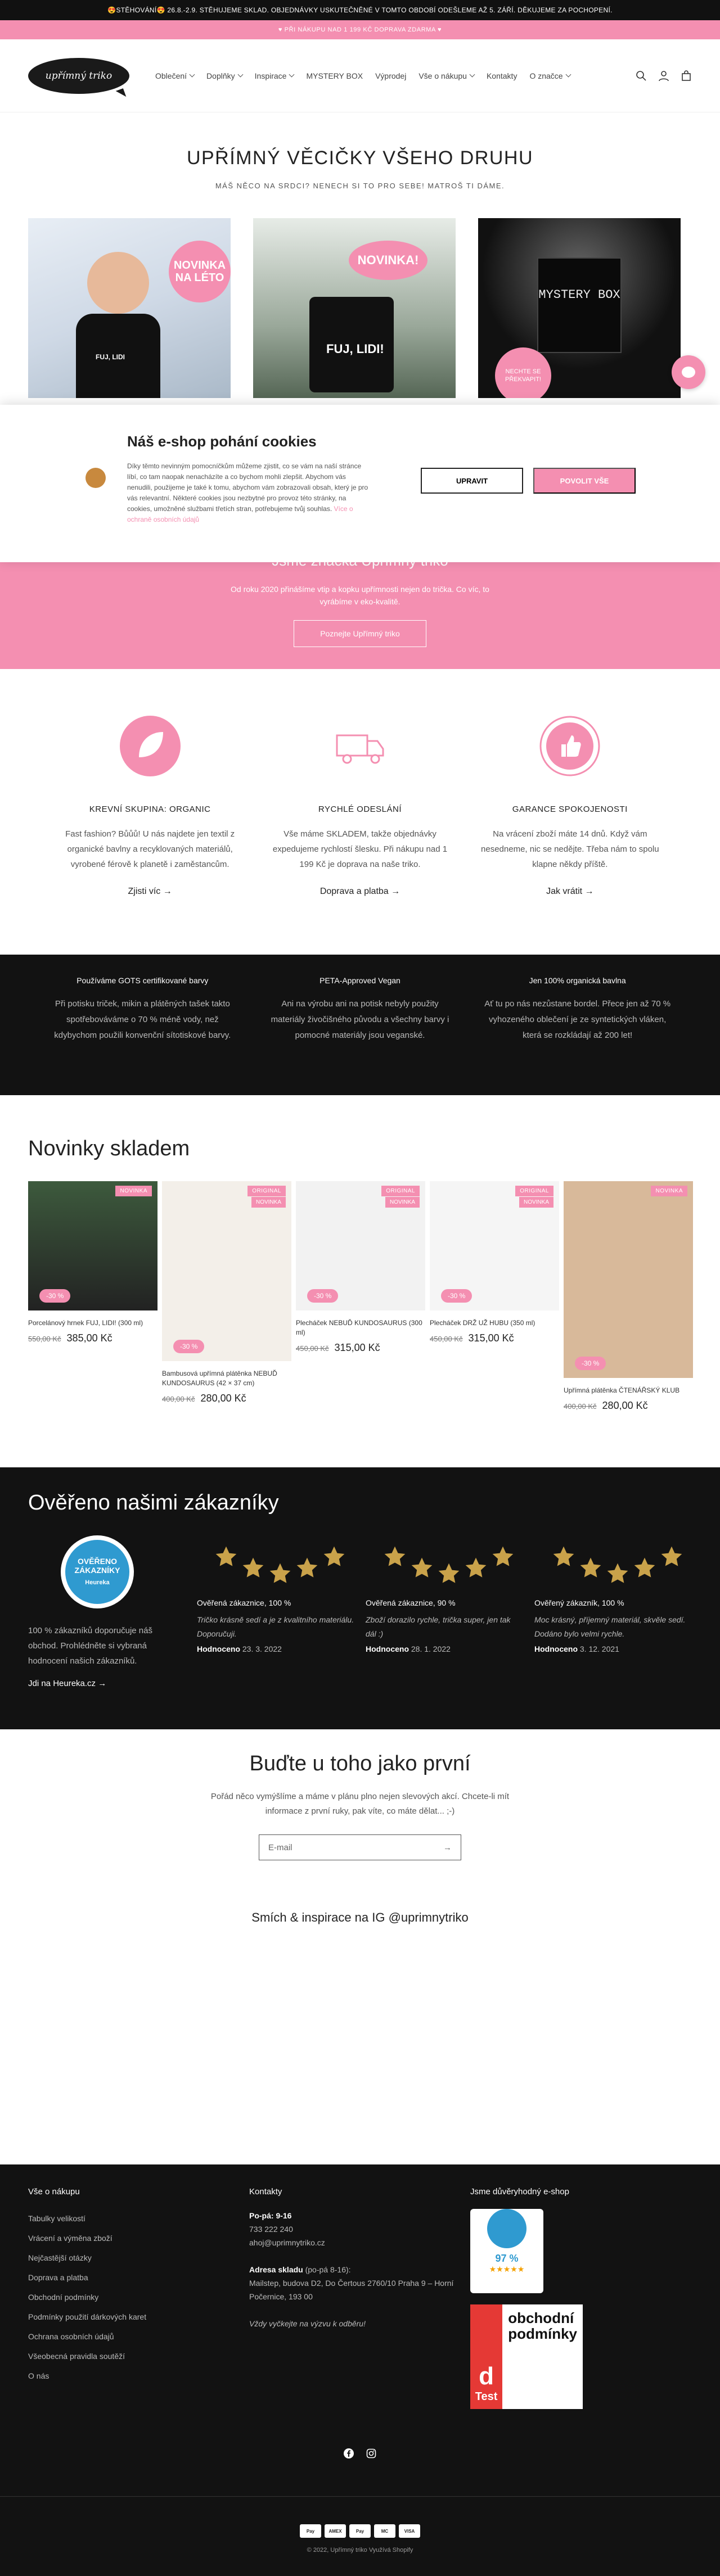 The height and width of the screenshot is (2576, 720). Describe the element at coordinates (507, 2258) in the screenshot. I see `heureka-score: 97 %` at that location.